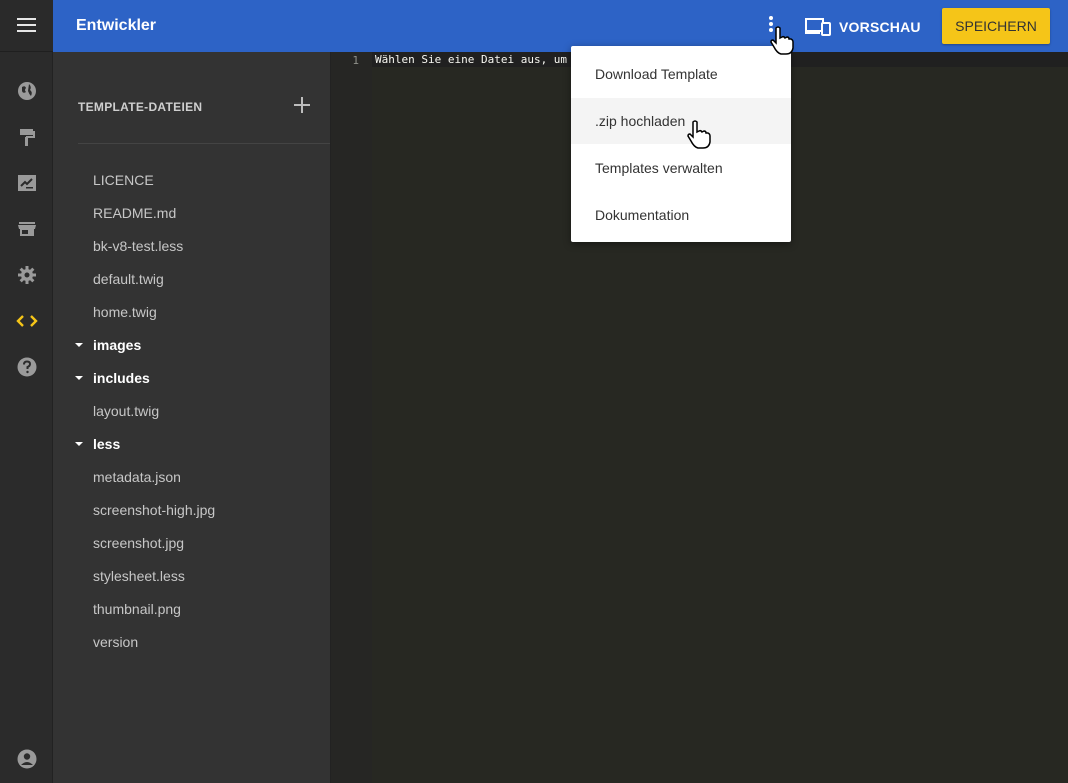 This screenshot has height=783, width=1068. Describe the element at coordinates (123, 180) in the screenshot. I see `file-item: LICENCE` at that location.